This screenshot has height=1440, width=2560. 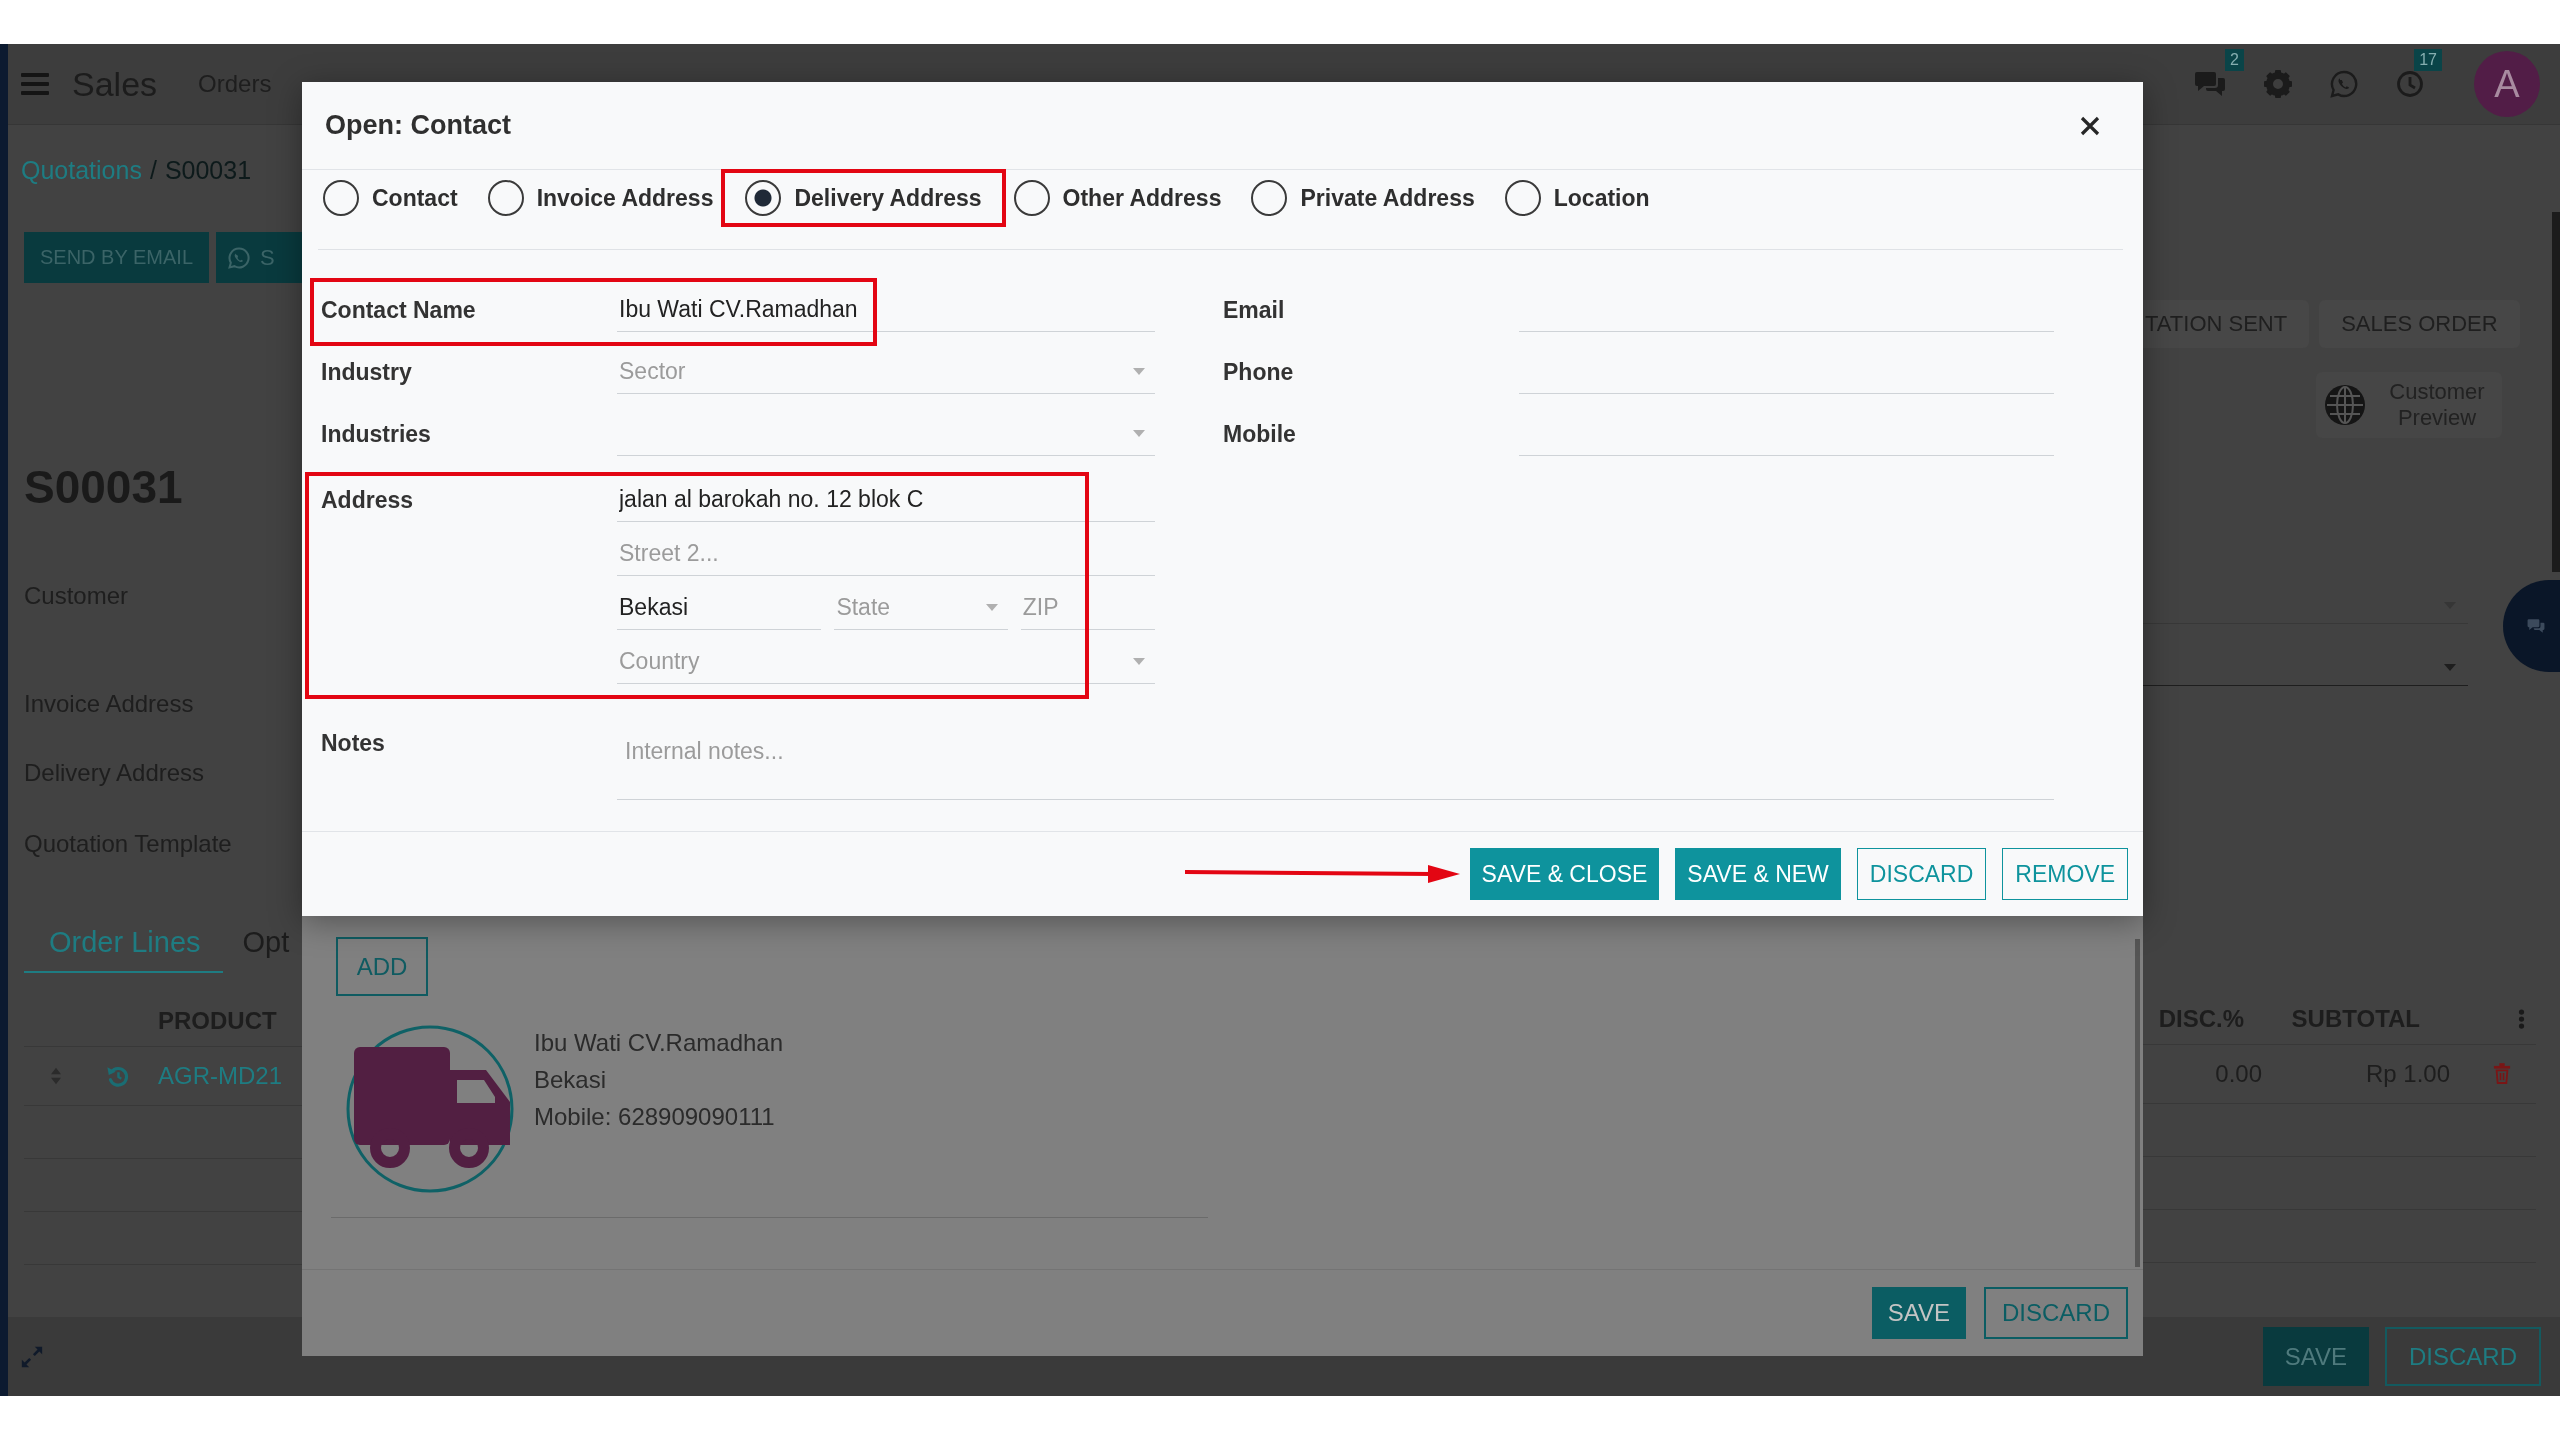 What do you see at coordinates (2502, 1074) in the screenshot?
I see `trash-icon` at bounding box center [2502, 1074].